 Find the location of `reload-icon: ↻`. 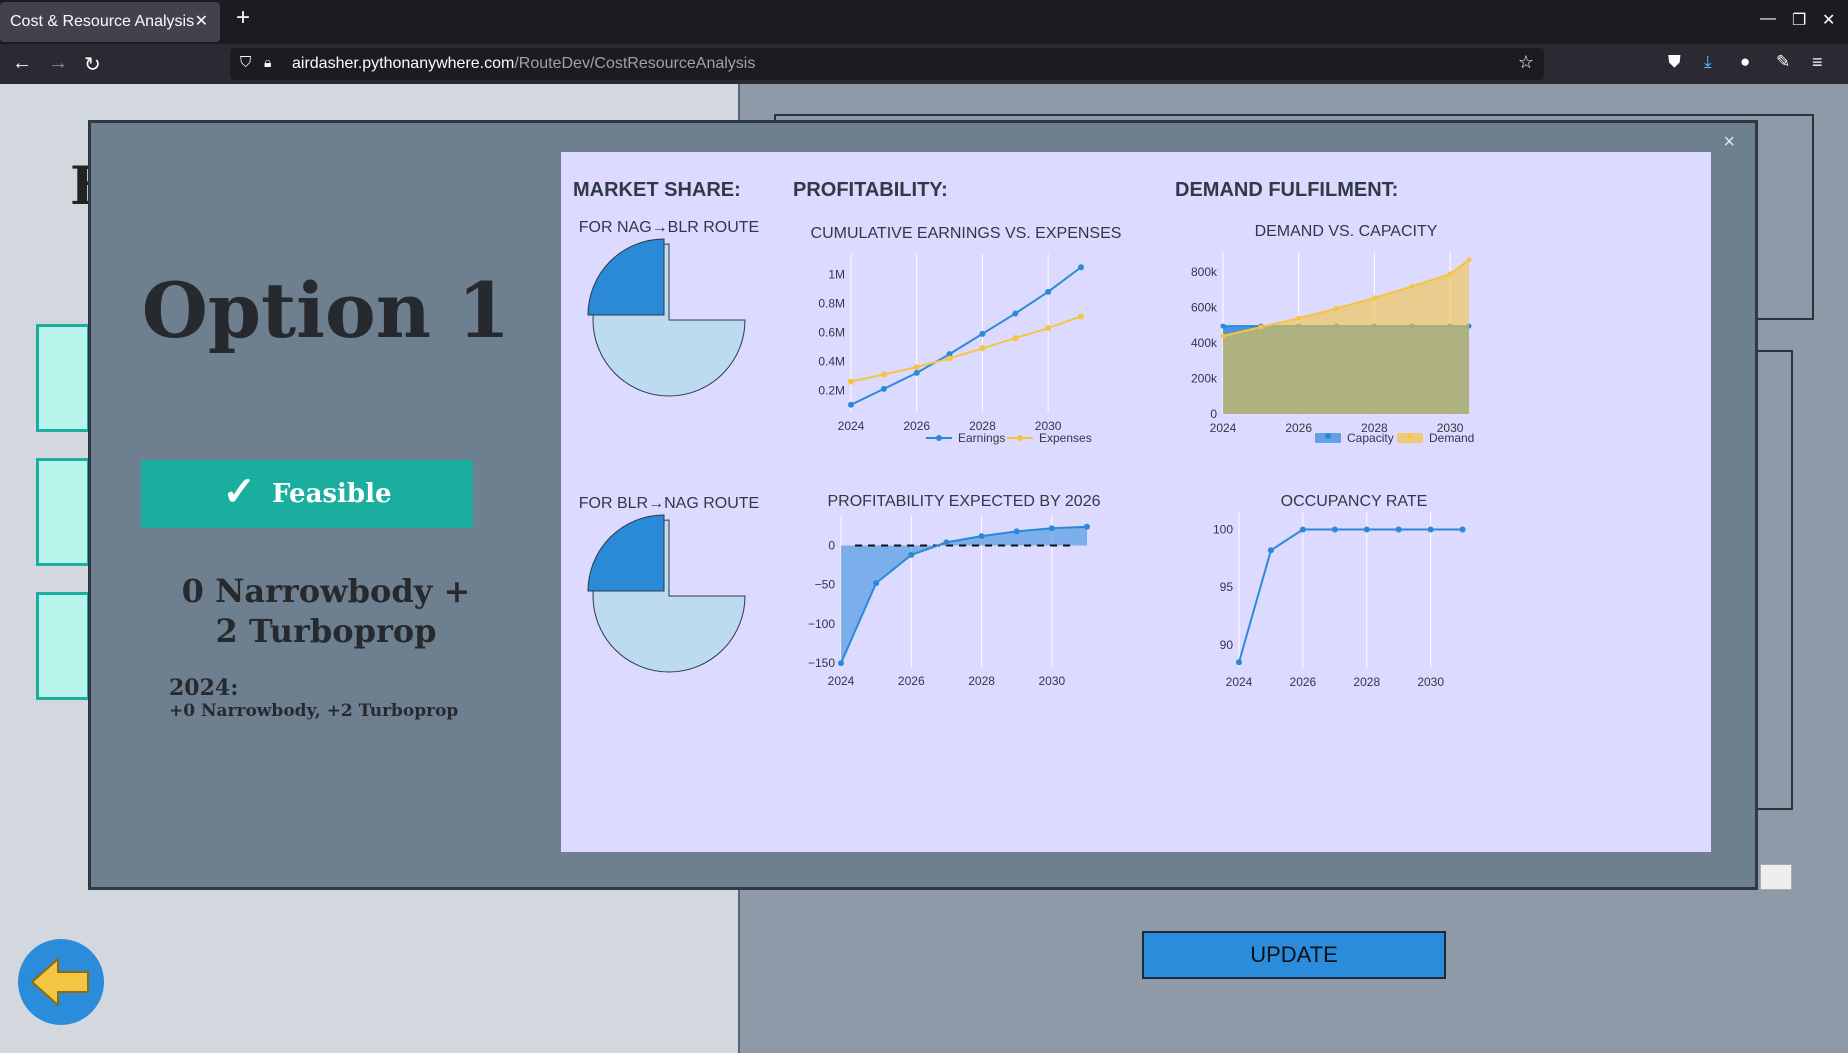

reload-icon: ↻ is located at coordinates (92, 64).